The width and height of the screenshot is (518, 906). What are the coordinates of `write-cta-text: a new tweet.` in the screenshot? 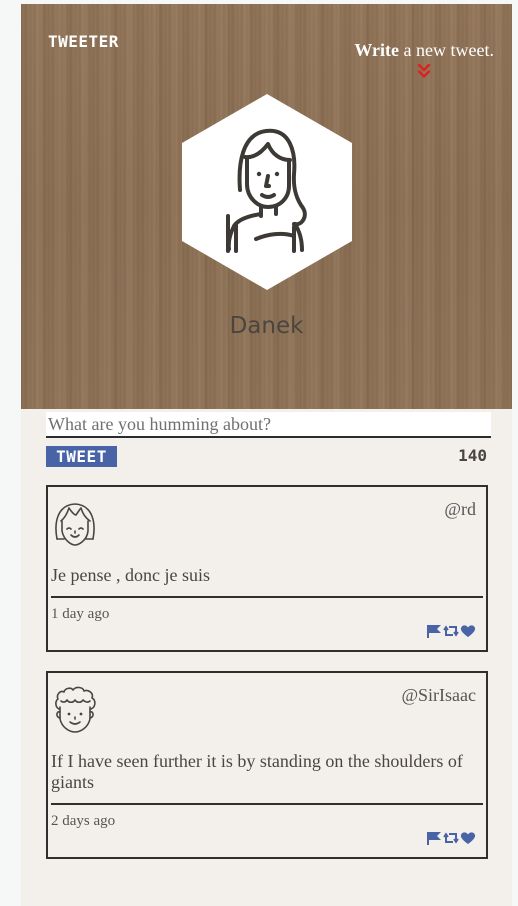 It's located at (446, 50).